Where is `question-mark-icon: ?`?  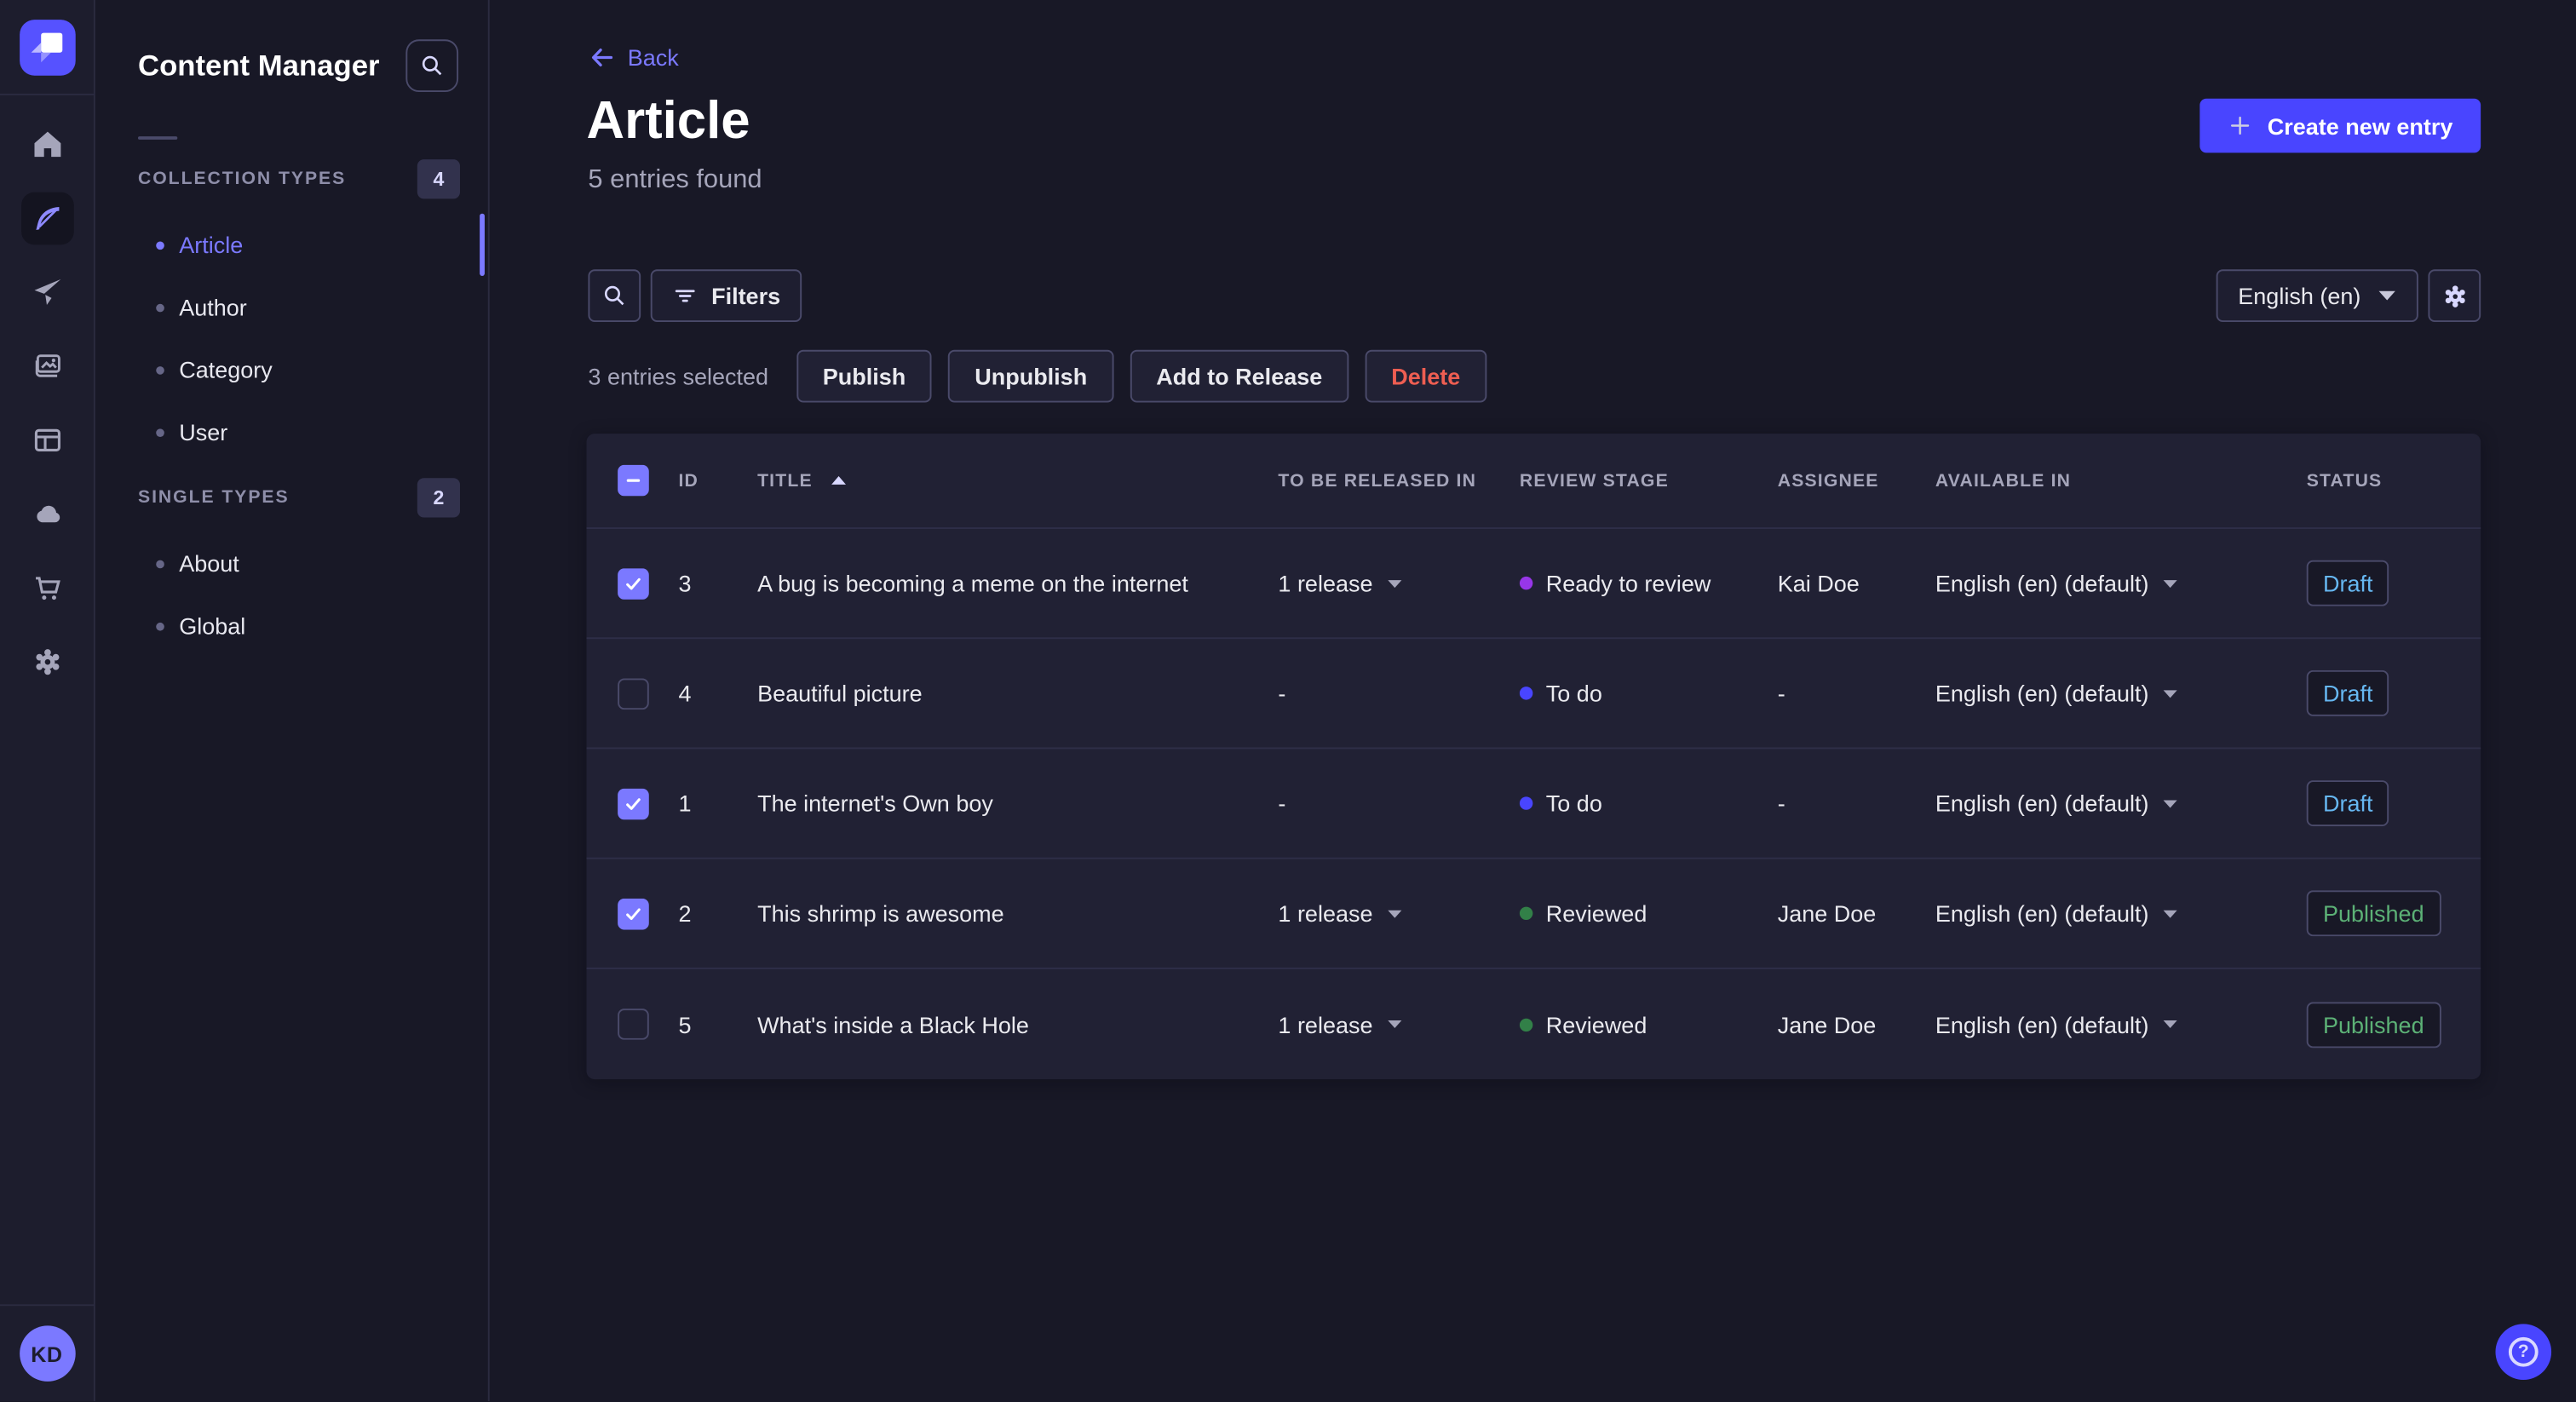
question-mark-icon: ? is located at coordinates (2523, 1351).